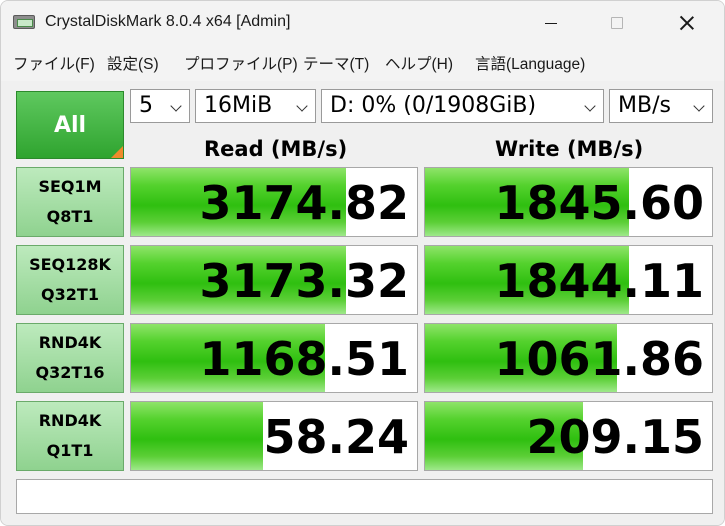 The width and height of the screenshot is (725, 526). I want to click on write-result: 1845.60, so click(568, 202).